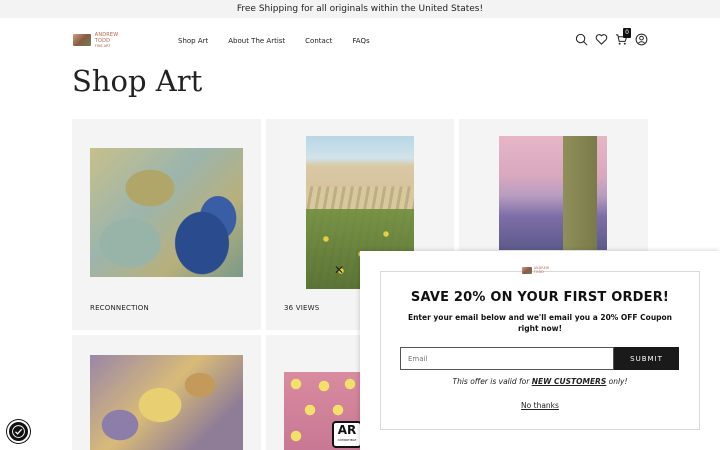 The height and width of the screenshot is (450, 720). Describe the element at coordinates (193, 41) in the screenshot. I see `nav-shop-art: Shop Art` at that location.